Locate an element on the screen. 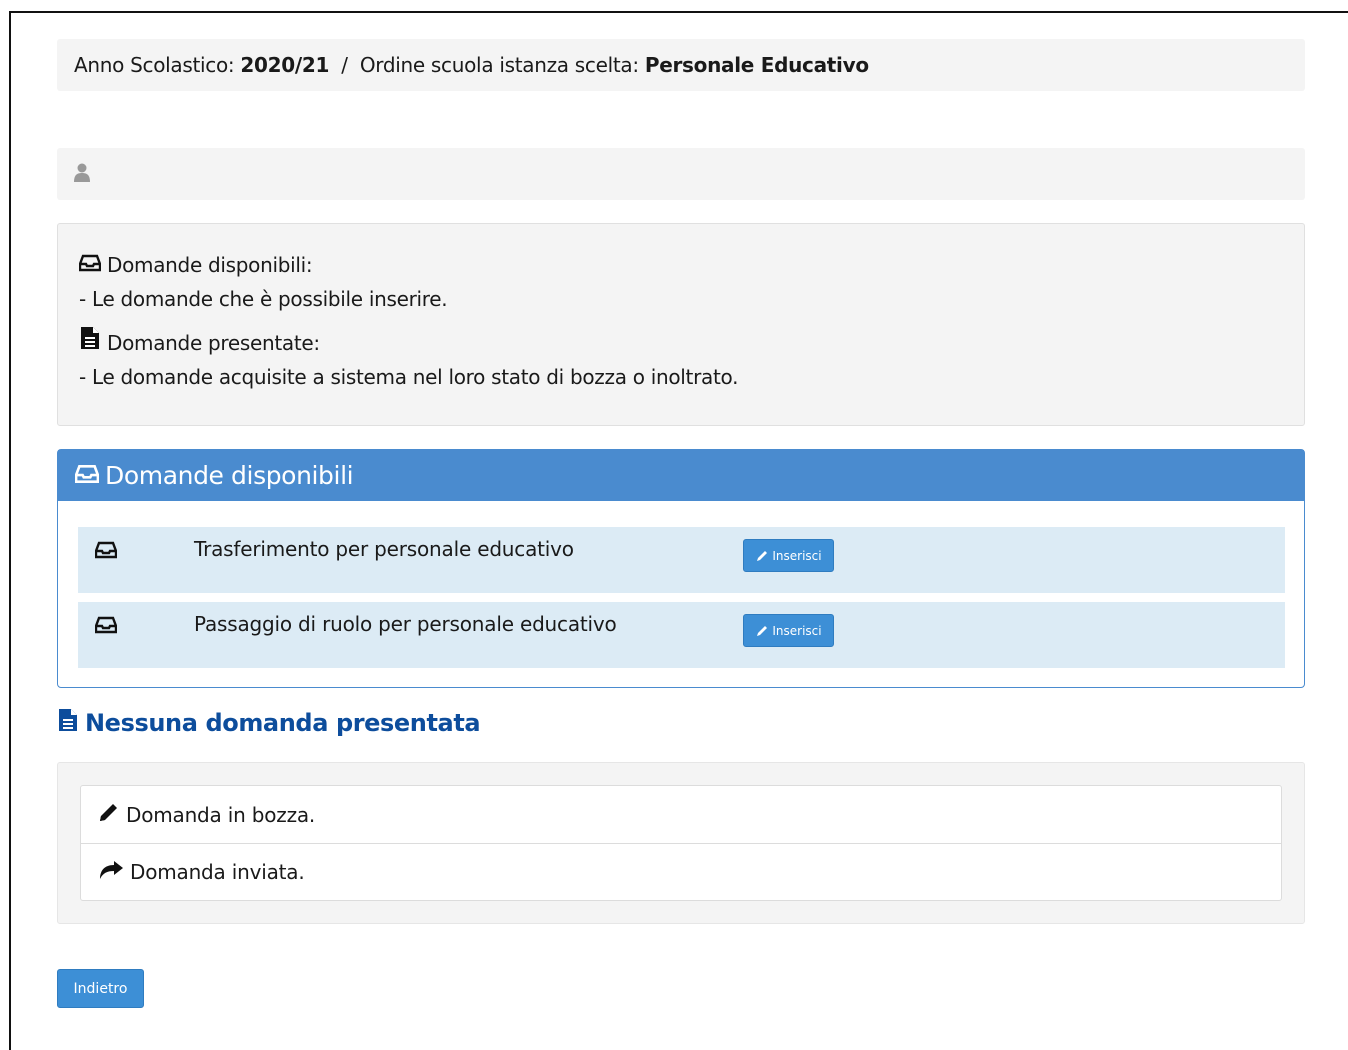 The width and height of the screenshot is (1348, 1050). legend-submitted-title: Domande presentate: is located at coordinates (213, 343).